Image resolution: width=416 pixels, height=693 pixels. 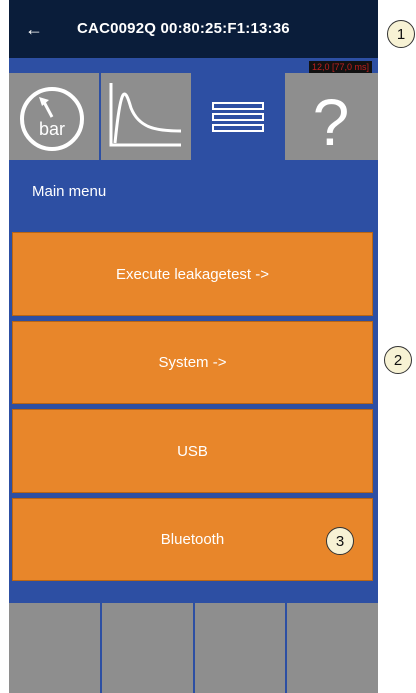 I want to click on button-label: Bluetooth, so click(x=192, y=539).